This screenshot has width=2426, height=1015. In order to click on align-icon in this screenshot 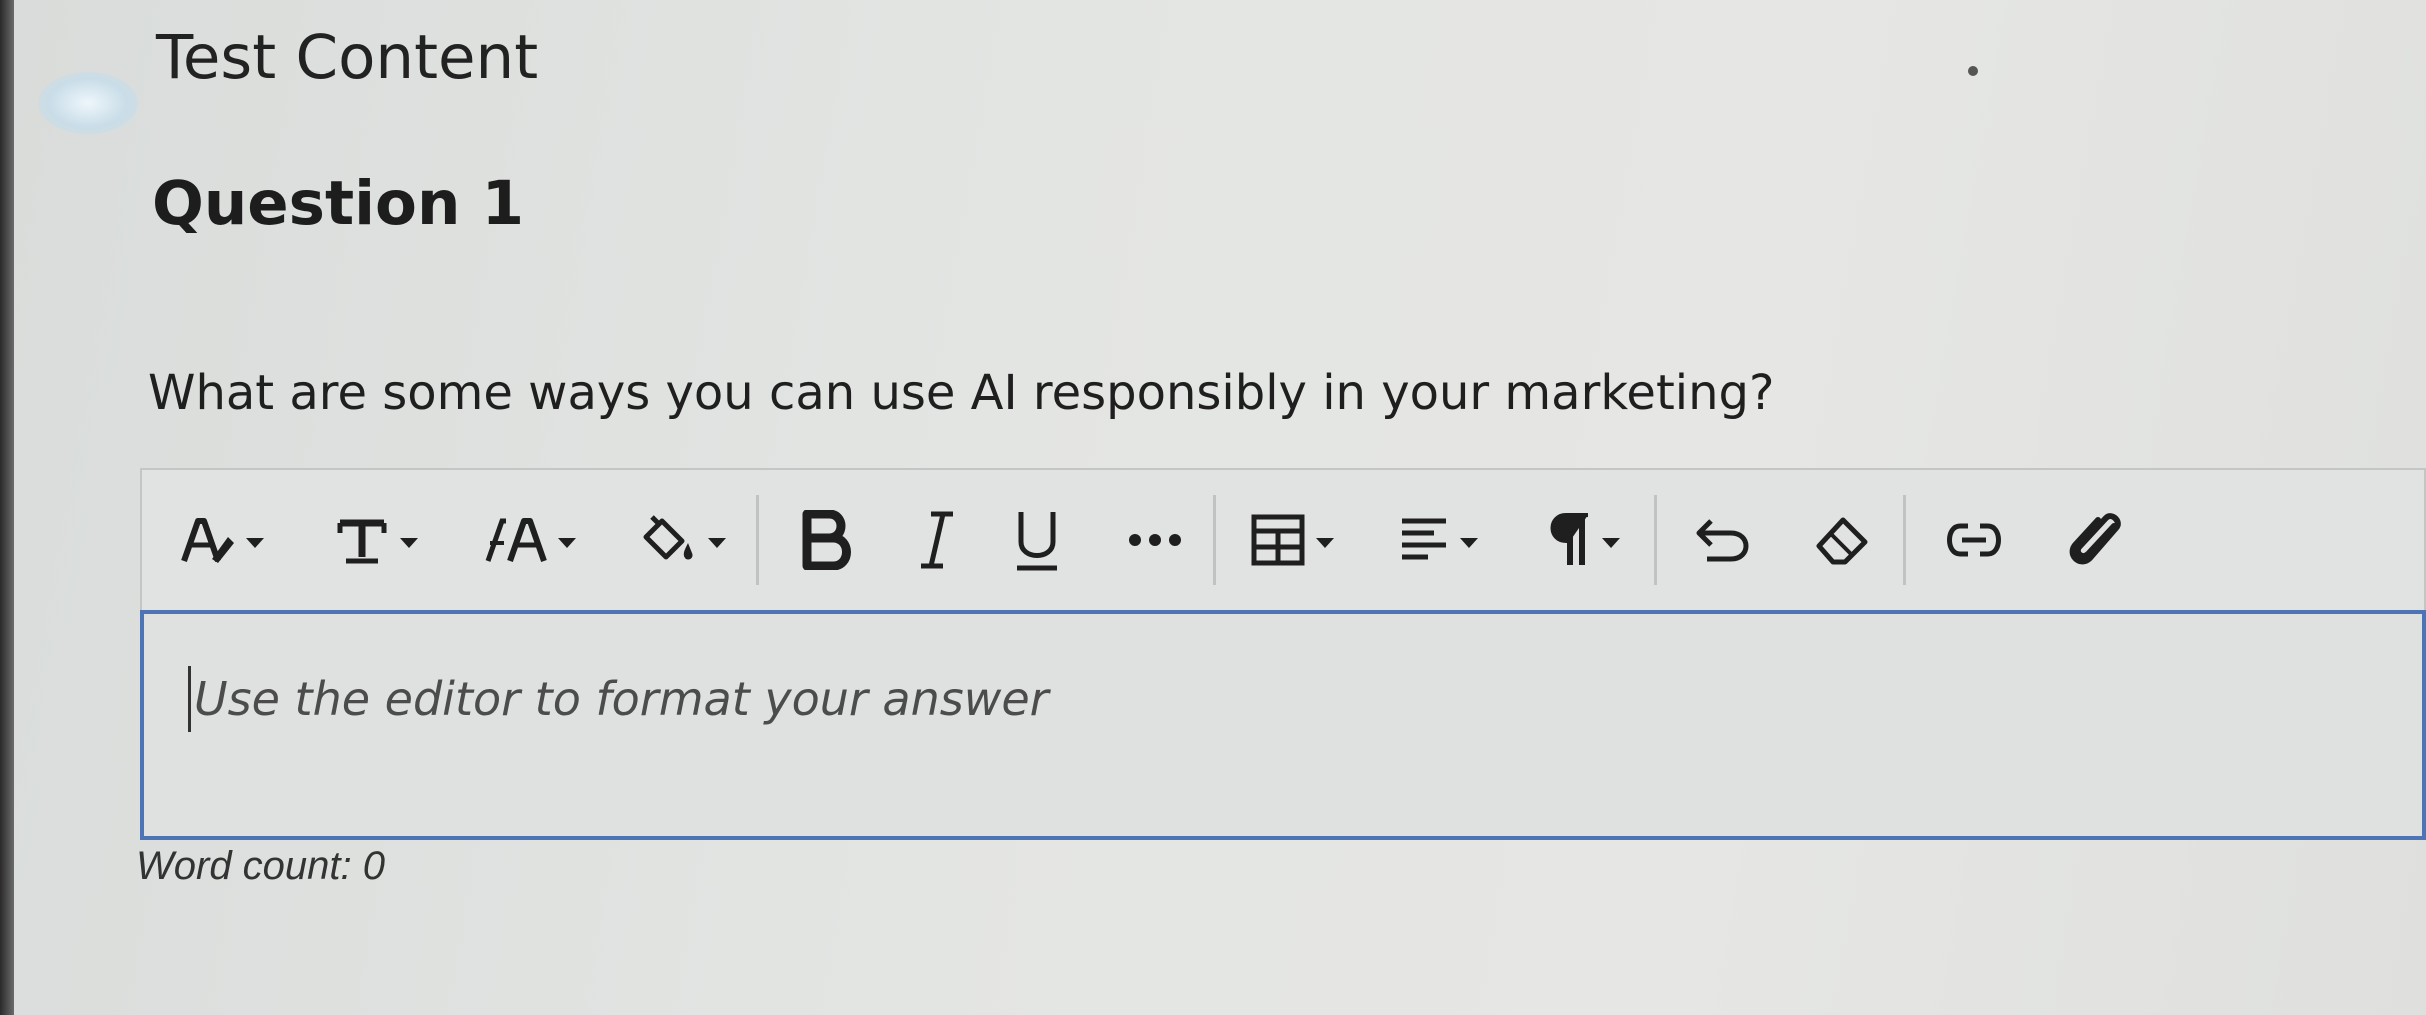, I will do `click(1424, 540)`.